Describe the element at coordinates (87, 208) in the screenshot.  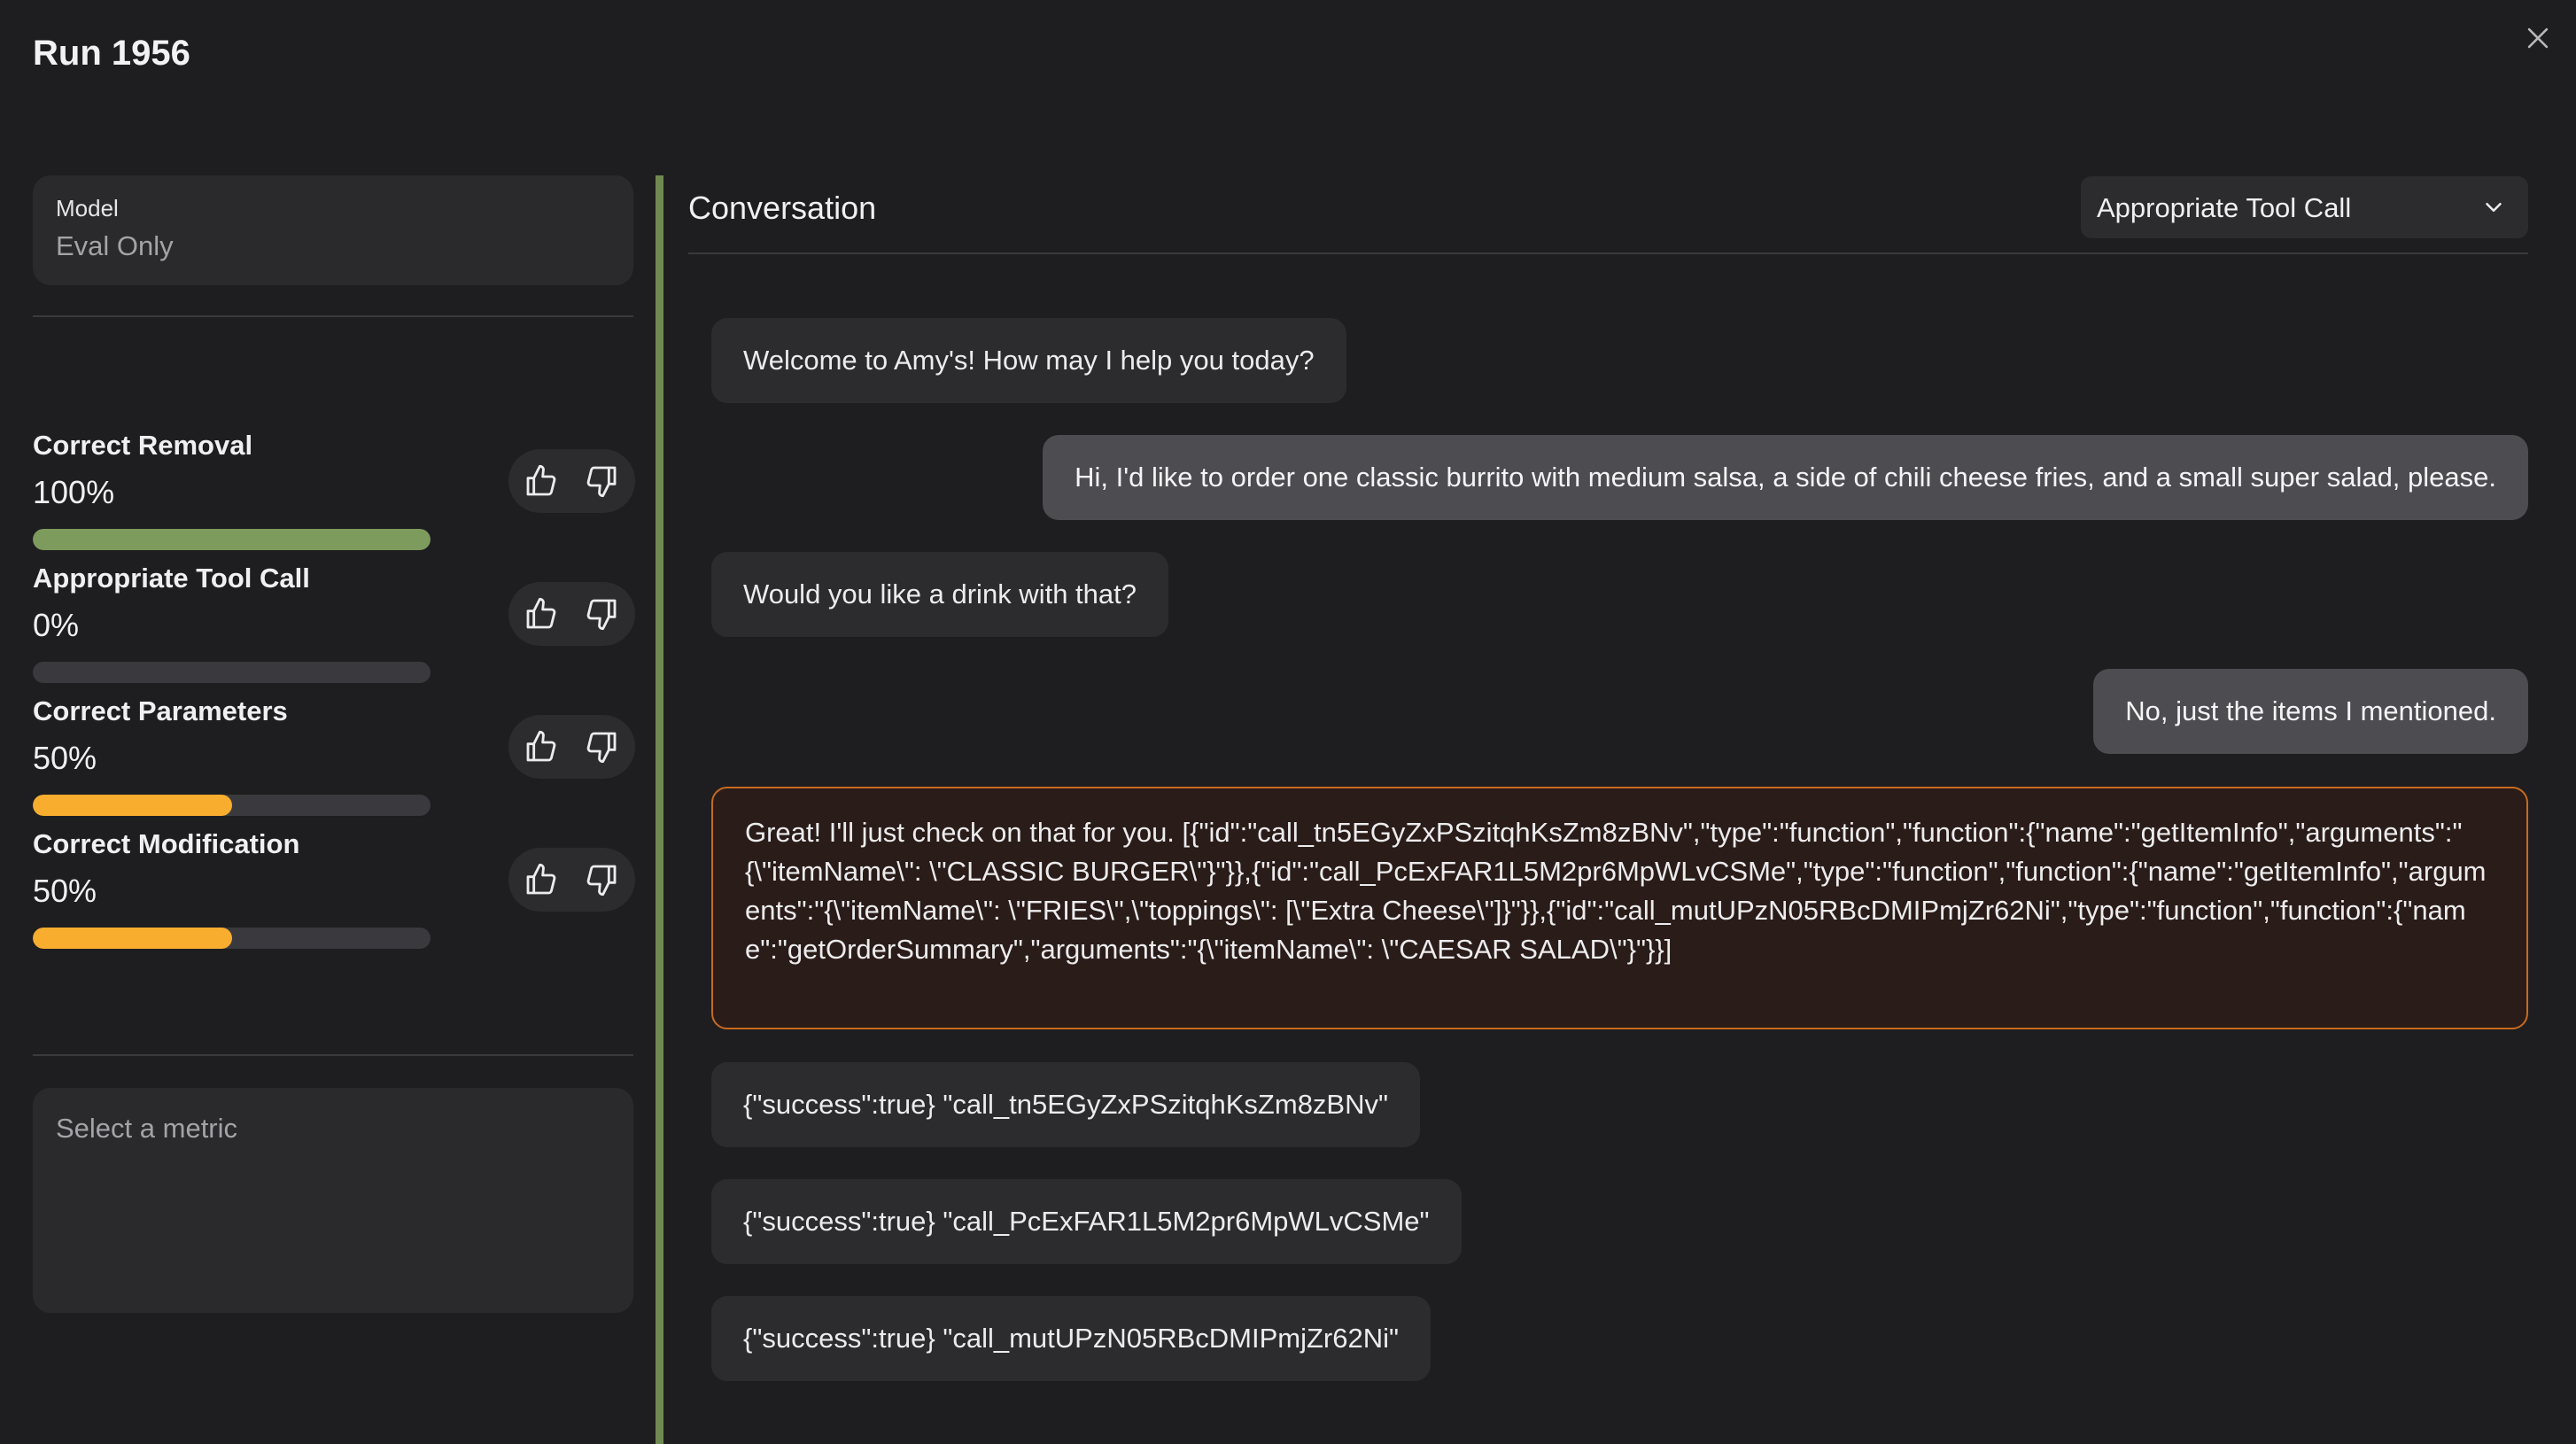
I see `model-label: Model` at that location.